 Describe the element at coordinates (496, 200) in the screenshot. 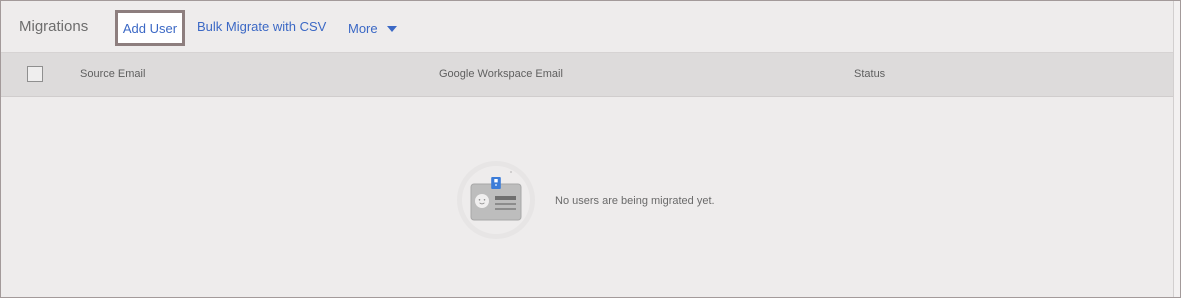

I see `user-id-card-icon` at that location.